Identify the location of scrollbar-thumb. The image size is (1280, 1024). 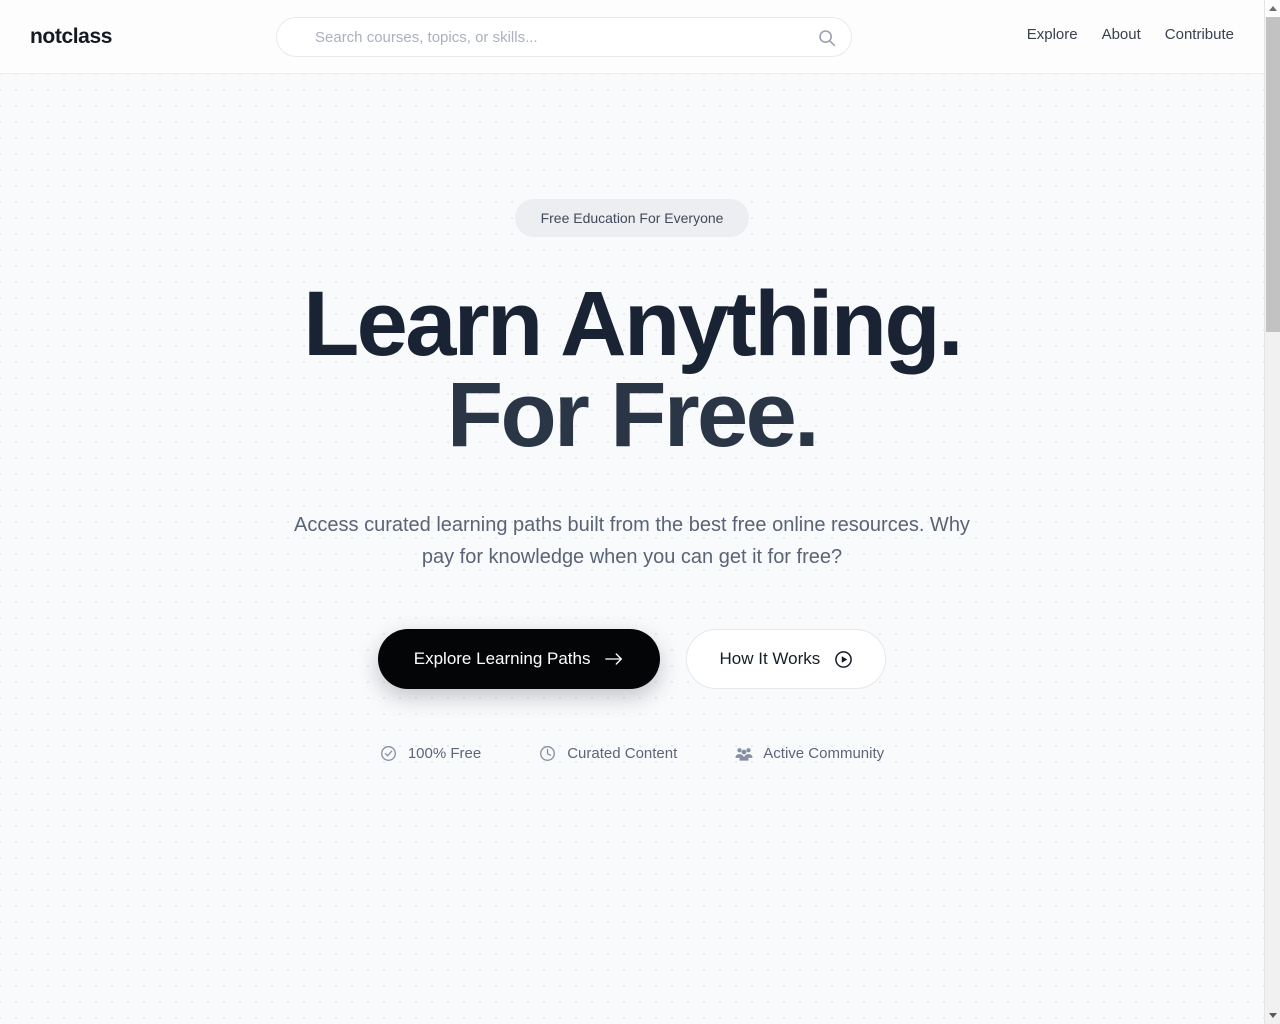
(1273, 174).